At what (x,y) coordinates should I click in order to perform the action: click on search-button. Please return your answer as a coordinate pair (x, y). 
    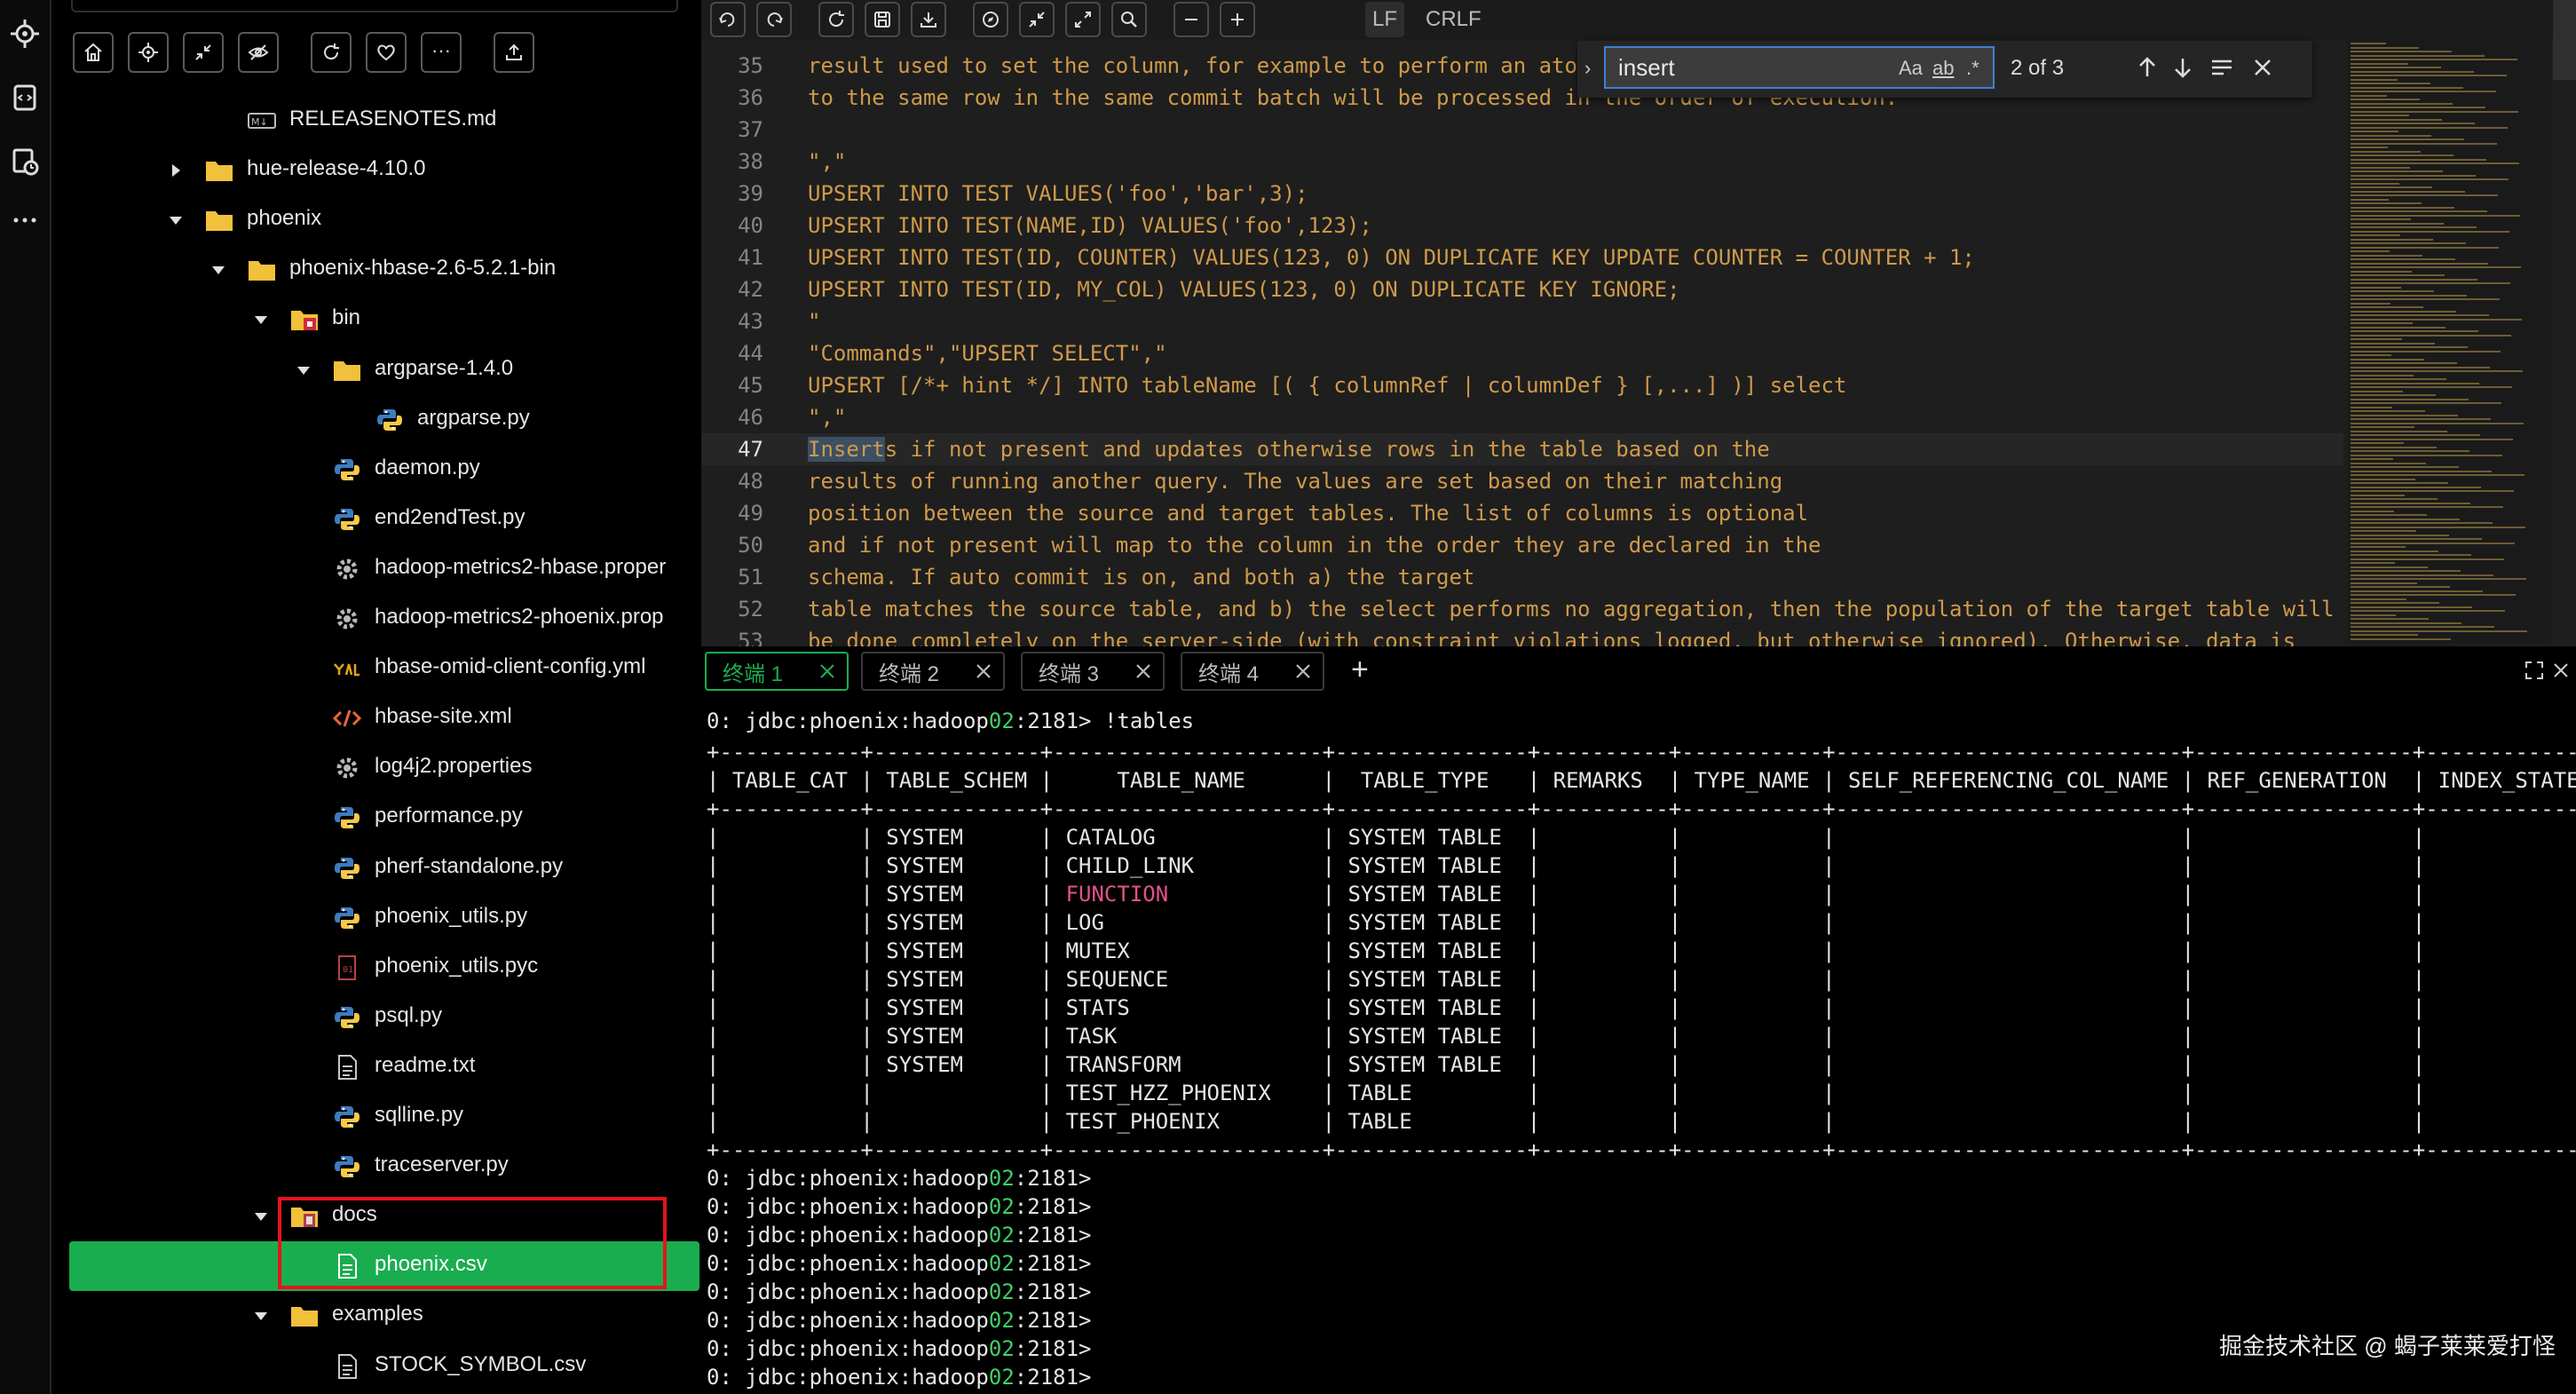
    Looking at the image, I should click on (1129, 19).